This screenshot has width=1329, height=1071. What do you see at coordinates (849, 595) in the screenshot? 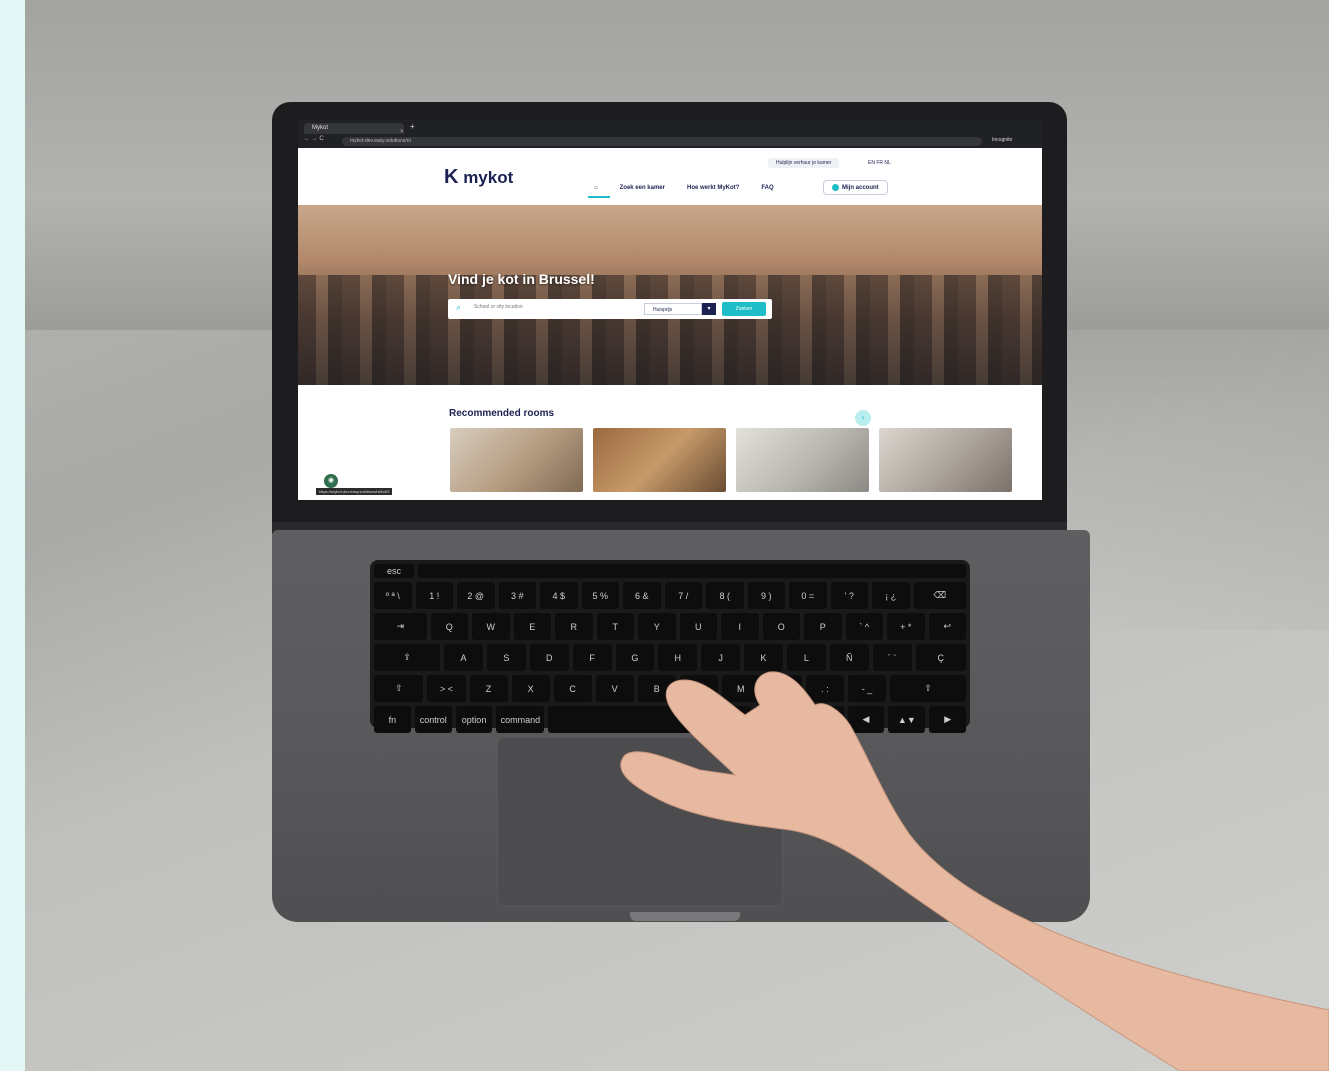
I see `key: ' ?` at bounding box center [849, 595].